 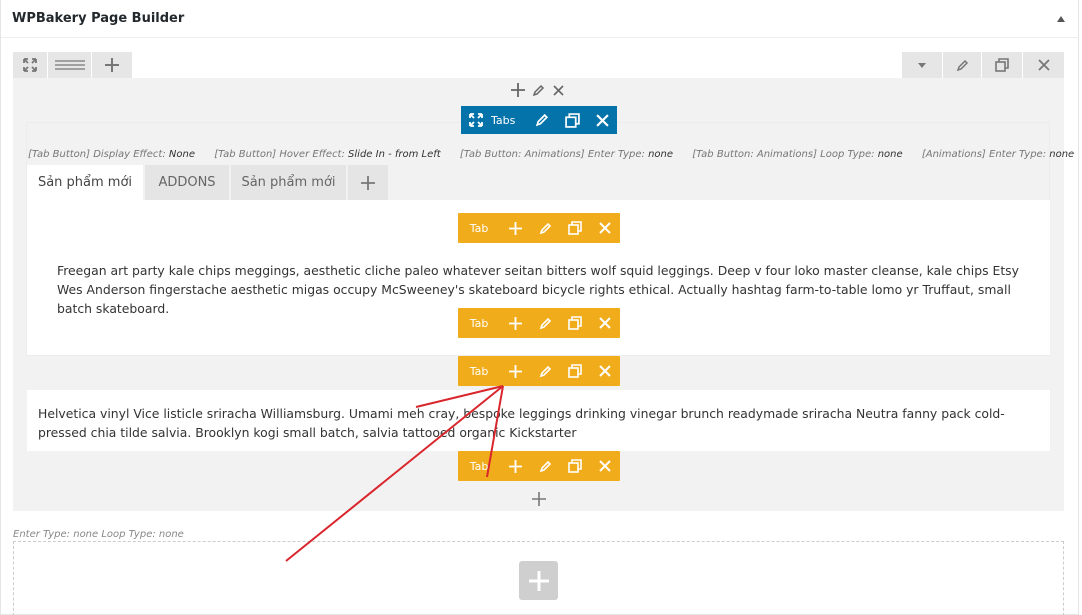 I want to click on row-params: Enter Type: none Loop Type: none, so click(x=98, y=534).